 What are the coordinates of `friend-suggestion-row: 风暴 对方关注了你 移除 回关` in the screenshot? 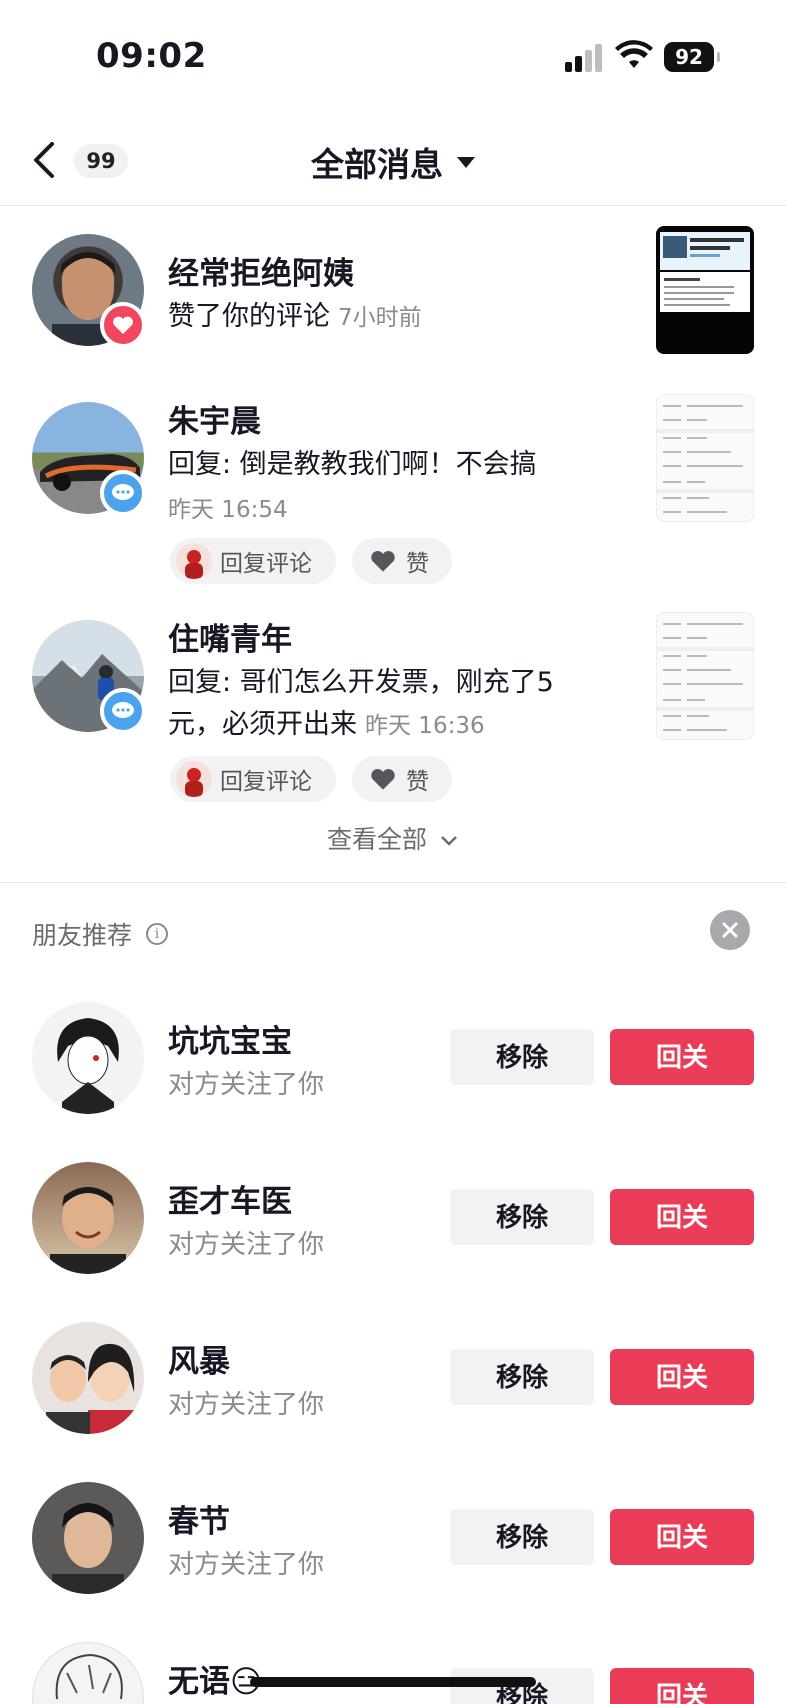 It's located at (393, 1378).